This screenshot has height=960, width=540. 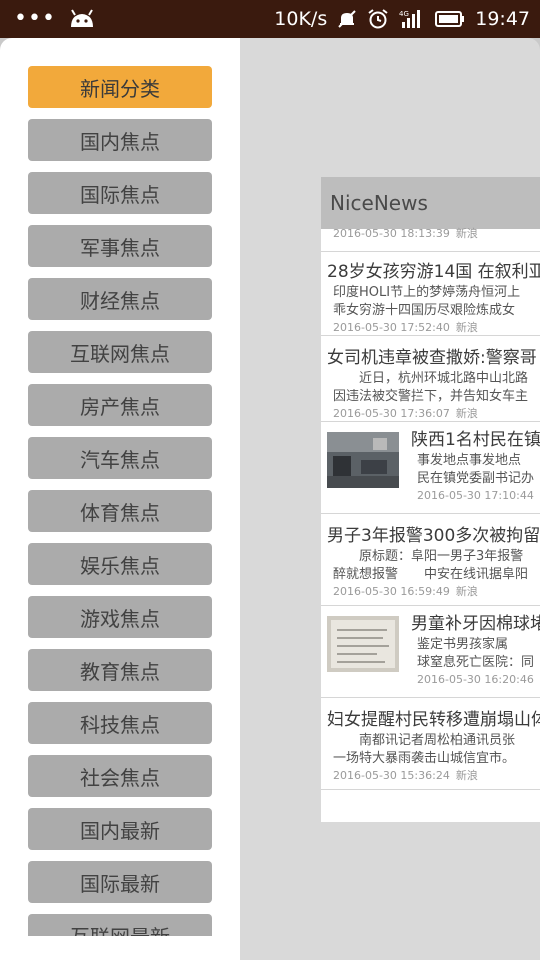 What do you see at coordinates (450, 19) in the screenshot?
I see `battery-icon` at bounding box center [450, 19].